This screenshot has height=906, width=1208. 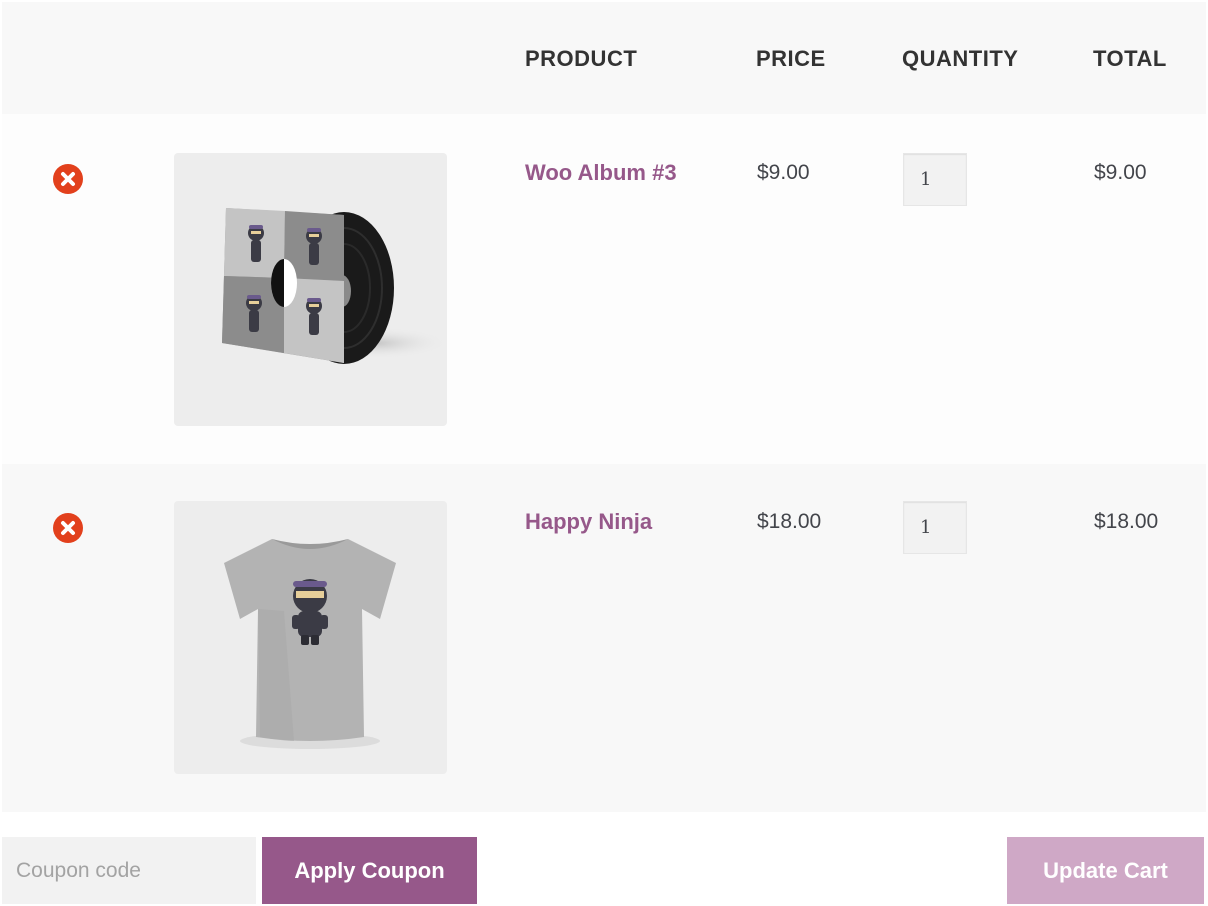 I want to click on product-price: $9.00, so click(x=783, y=172).